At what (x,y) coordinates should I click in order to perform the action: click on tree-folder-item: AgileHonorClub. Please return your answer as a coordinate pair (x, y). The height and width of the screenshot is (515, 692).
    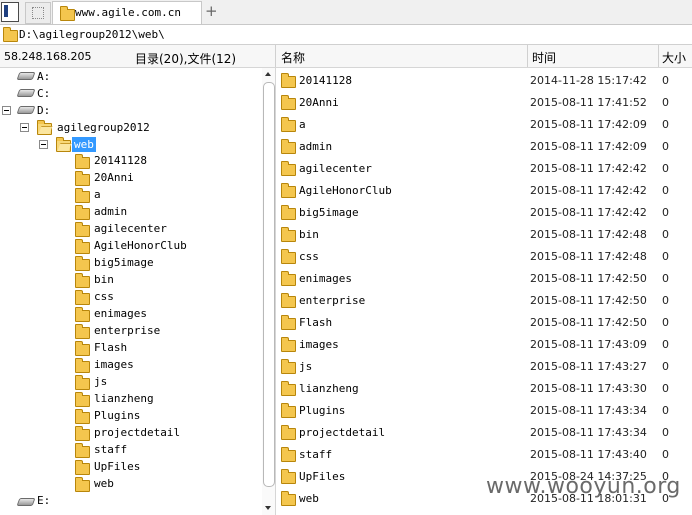
    Looking at the image, I should click on (140, 245).